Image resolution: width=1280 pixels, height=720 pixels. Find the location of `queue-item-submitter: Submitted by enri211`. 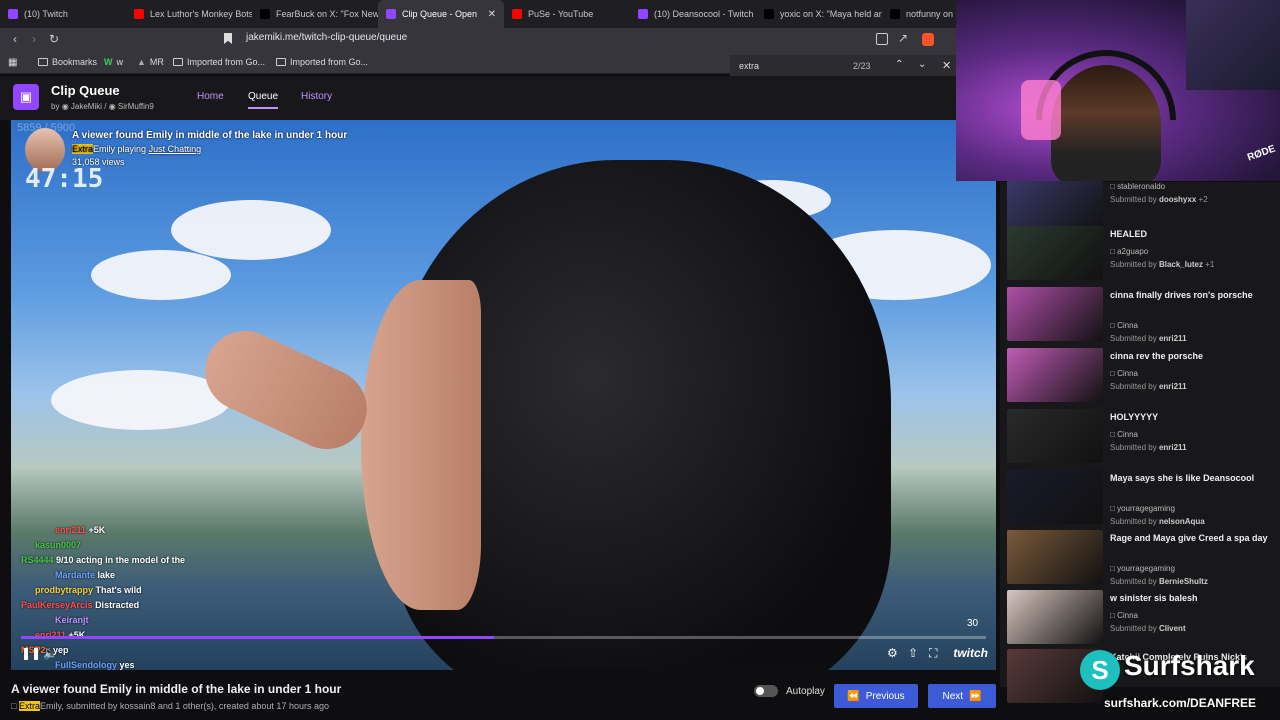

queue-item-submitter: Submitted by enri211 is located at coordinates (1148, 447).